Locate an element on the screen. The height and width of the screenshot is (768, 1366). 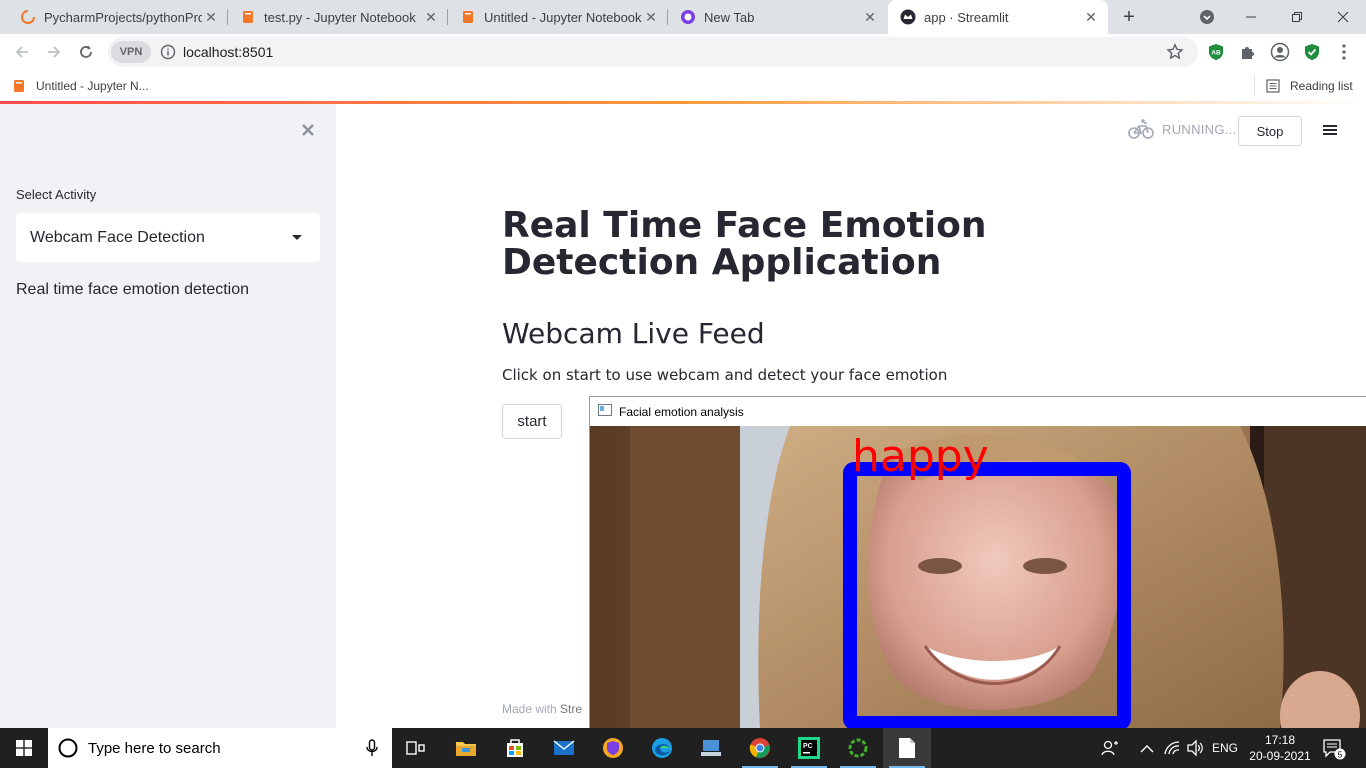
bookmark-star-icon is located at coordinates (1175, 54).